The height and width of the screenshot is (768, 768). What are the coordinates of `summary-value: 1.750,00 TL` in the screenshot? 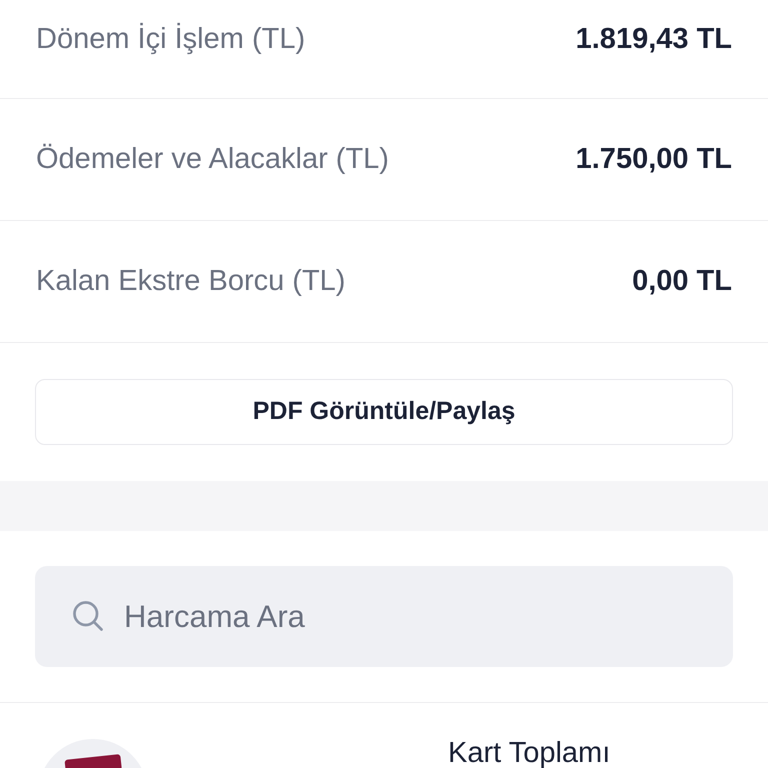 It's located at (654, 159).